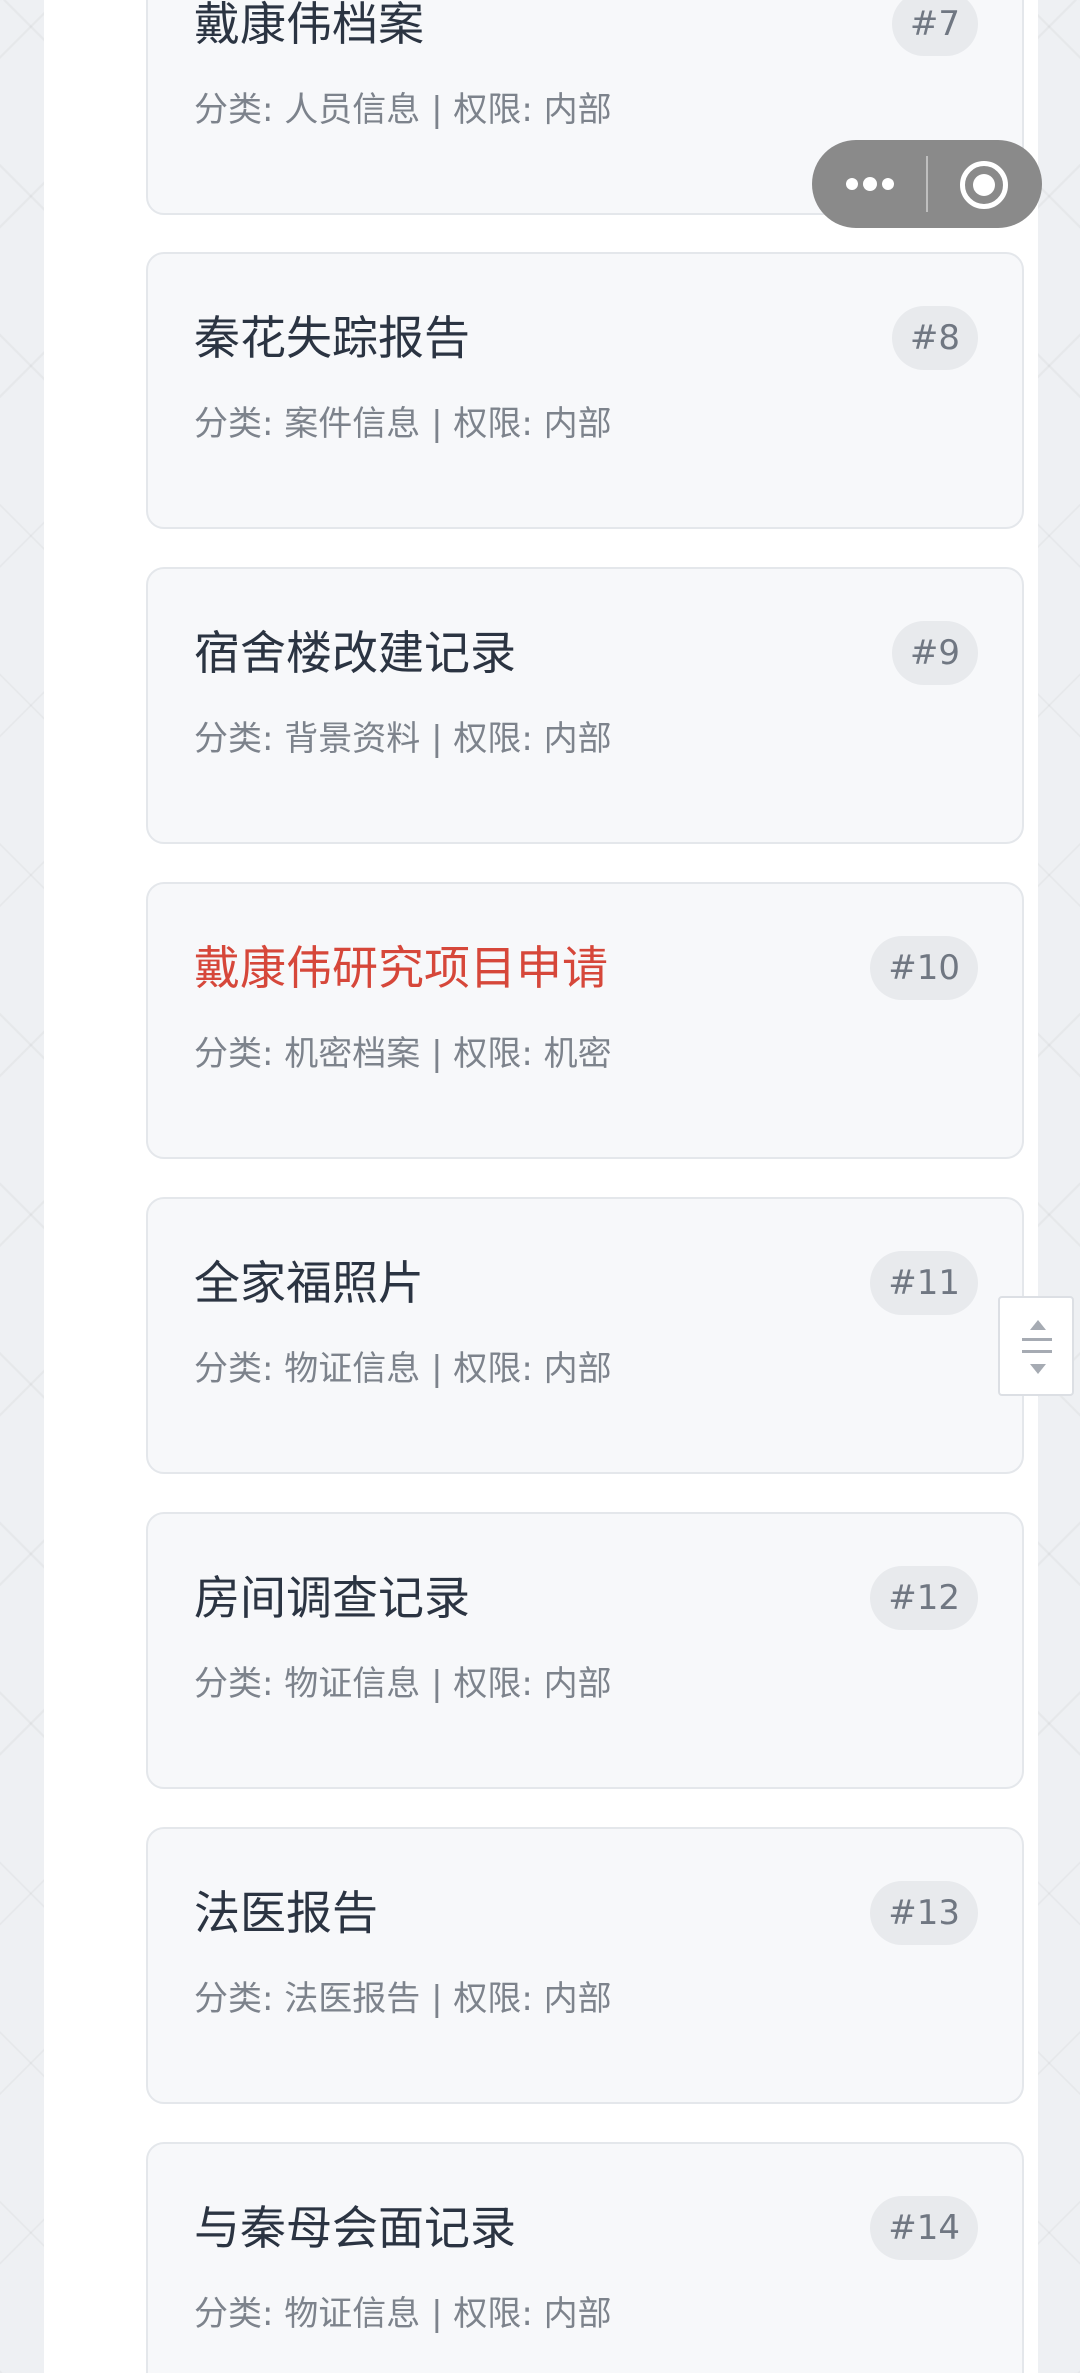 This screenshot has width=1080, height=2373. What do you see at coordinates (585, 1650) in the screenshot?
I see `document-card: 房间调查记录 #12 分类: 物证信息 | 权限: 内部` at bounding box center [585, 1650].